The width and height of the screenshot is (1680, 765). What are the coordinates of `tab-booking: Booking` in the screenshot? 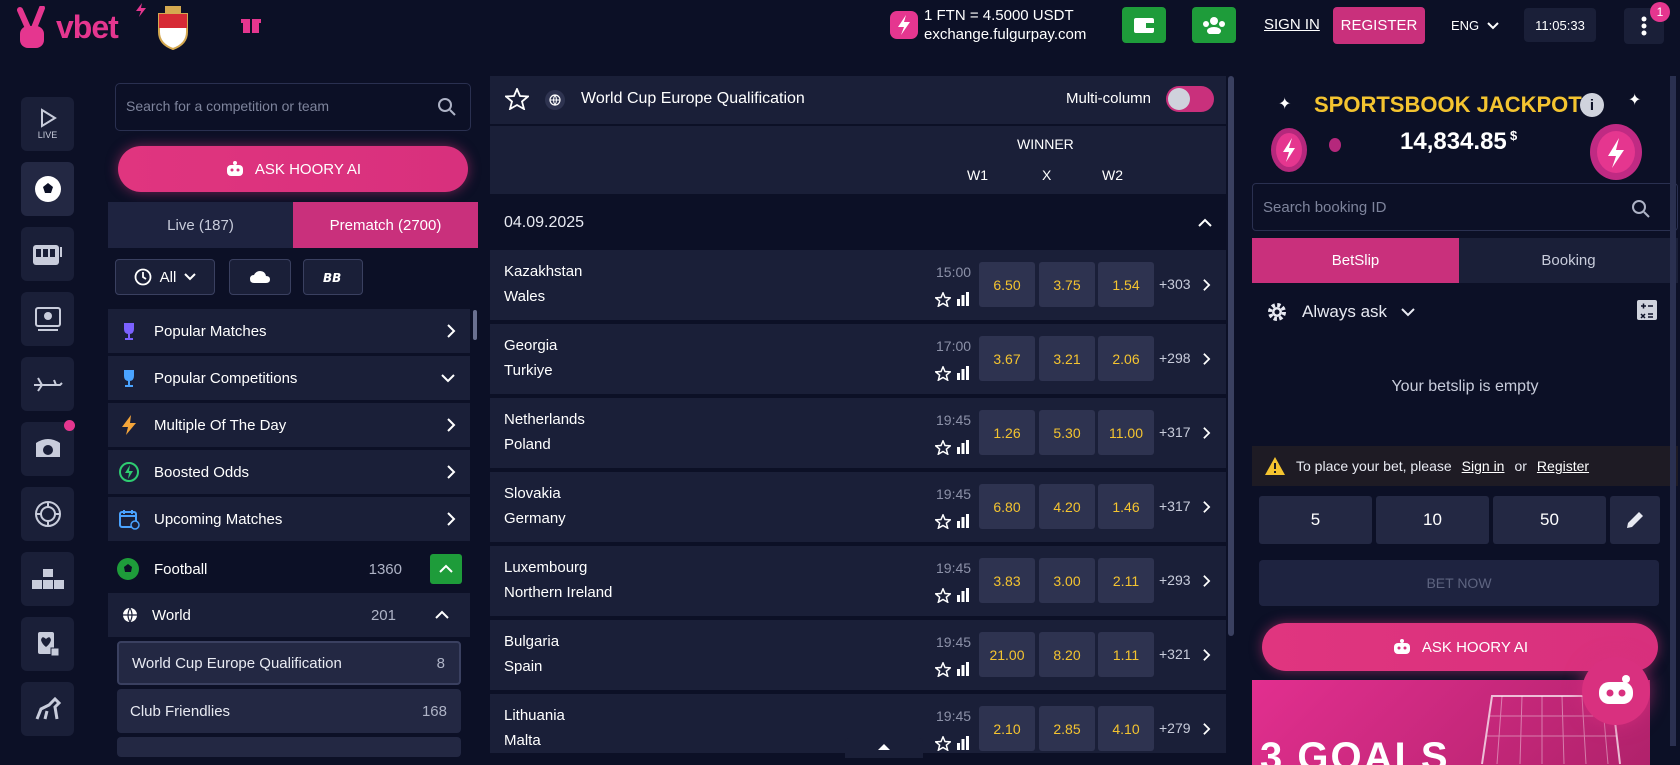 It's located at (1568, 260).